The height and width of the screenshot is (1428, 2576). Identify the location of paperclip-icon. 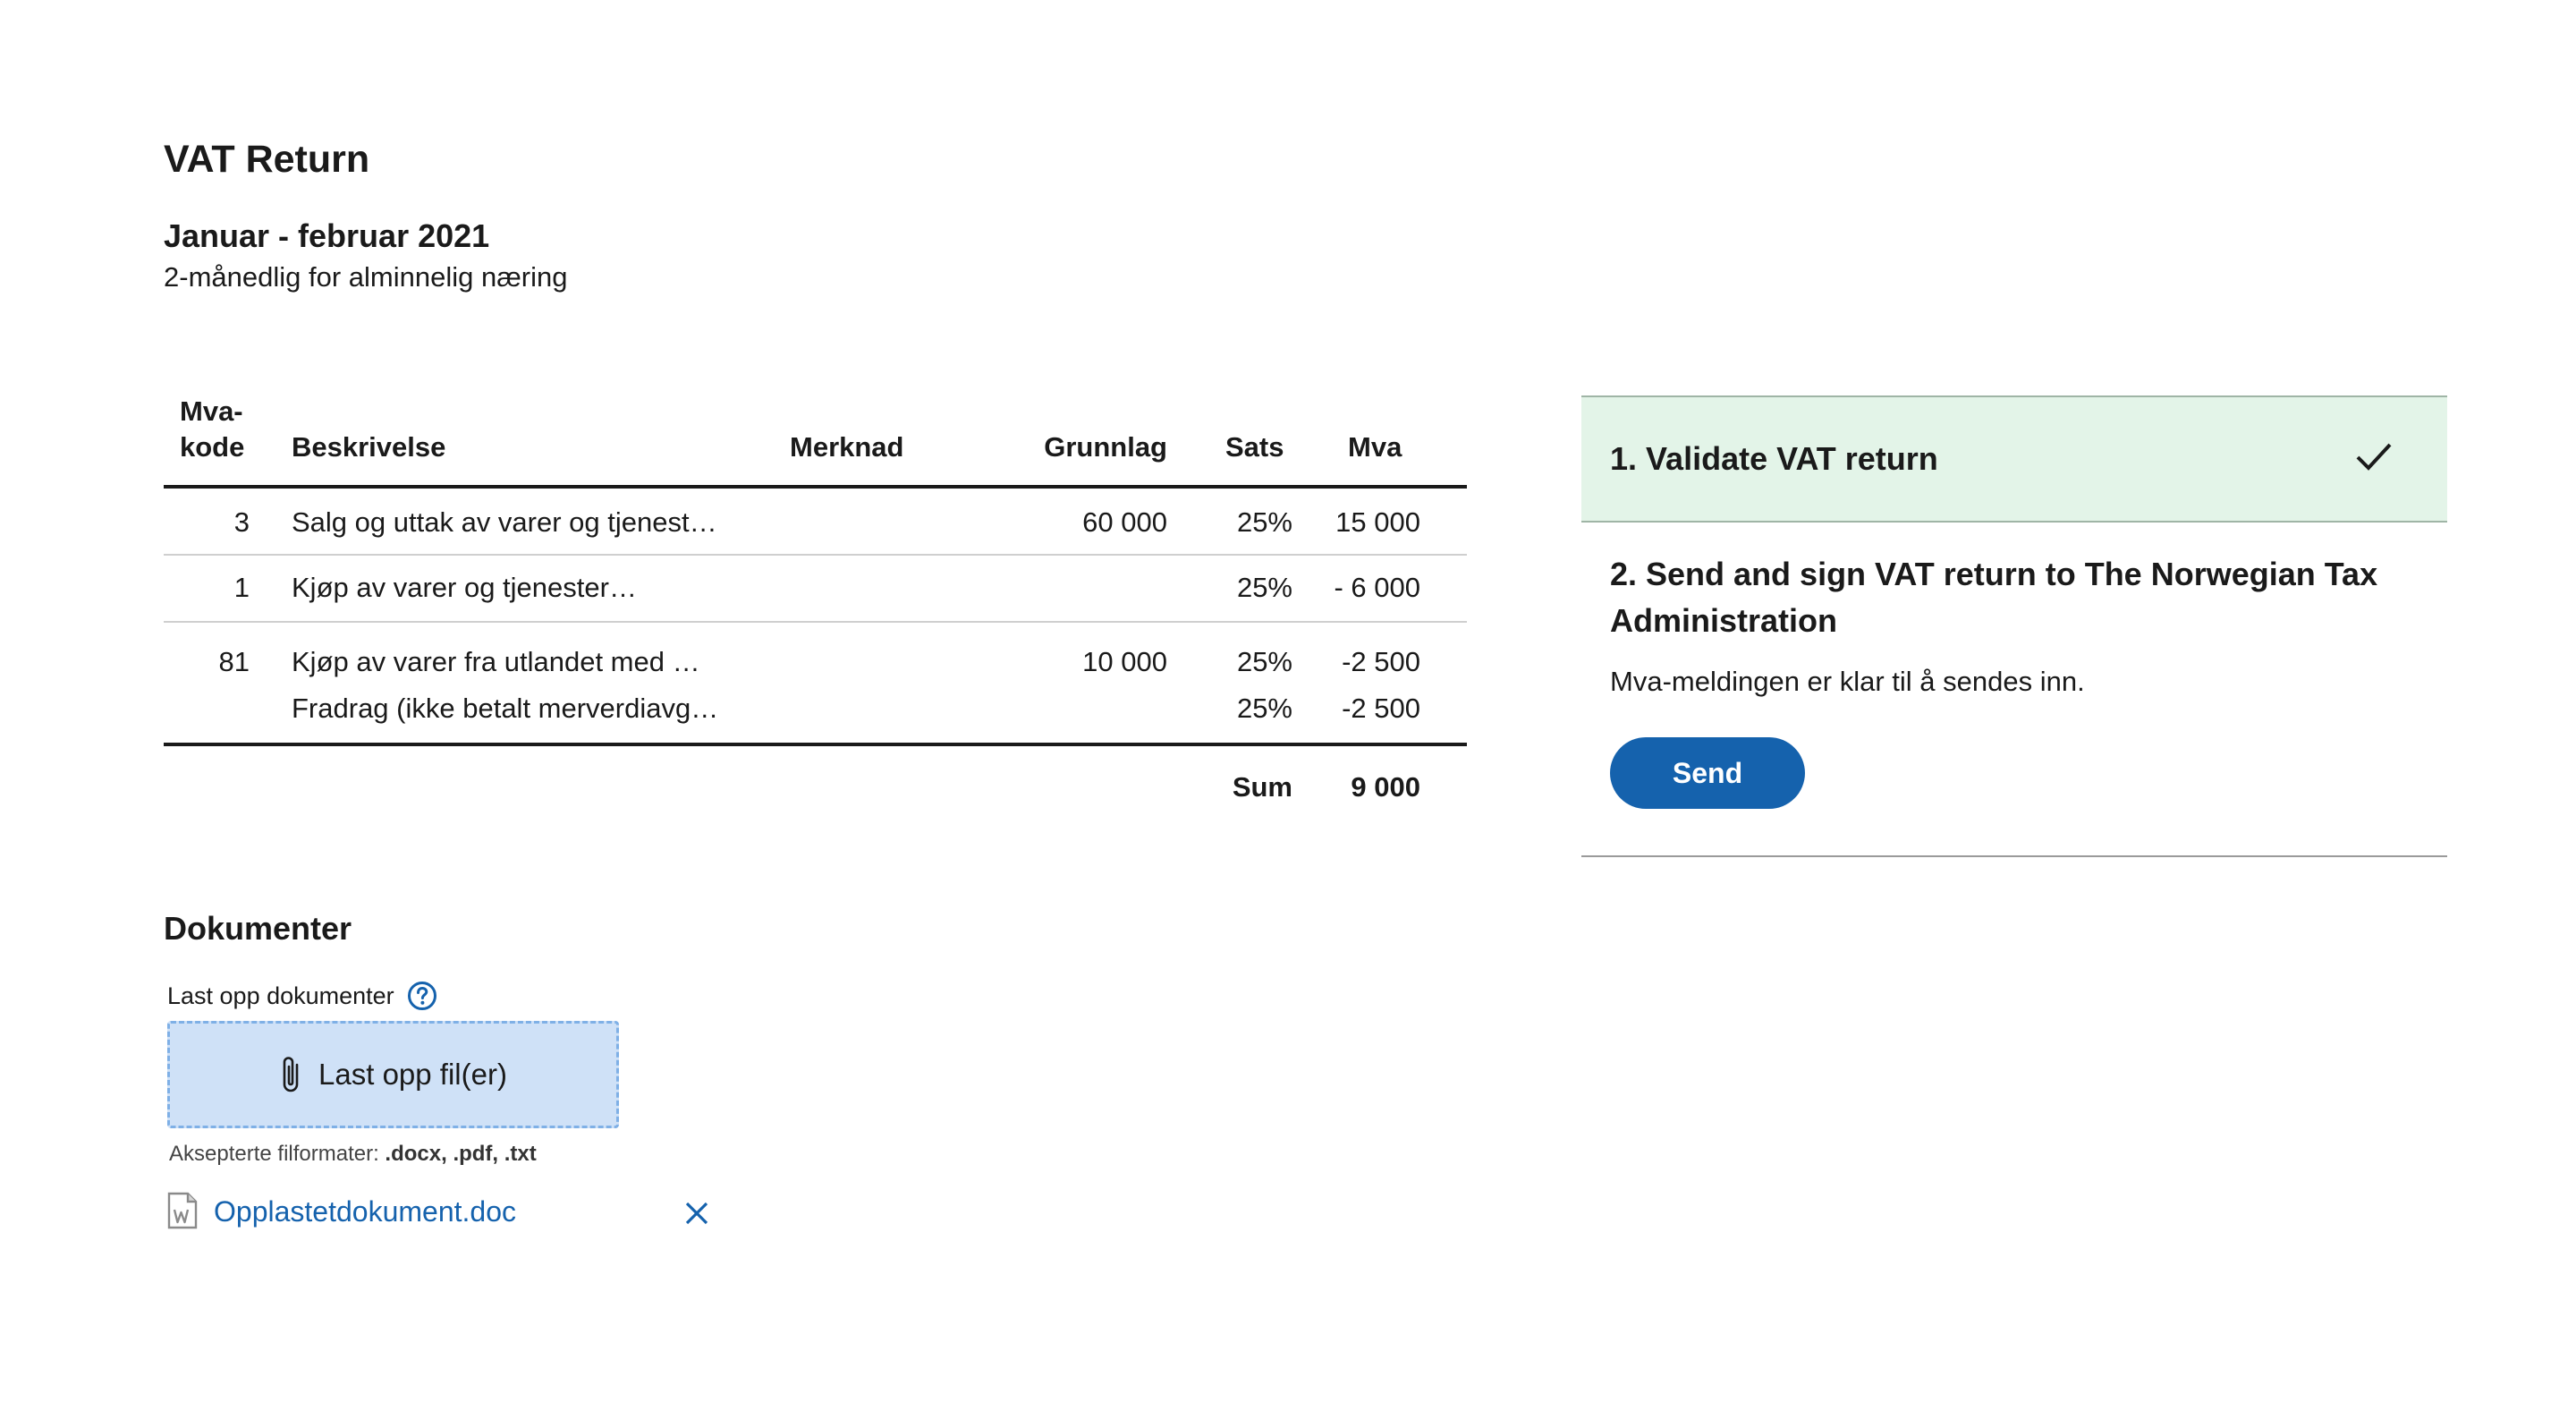
(291, 1074).